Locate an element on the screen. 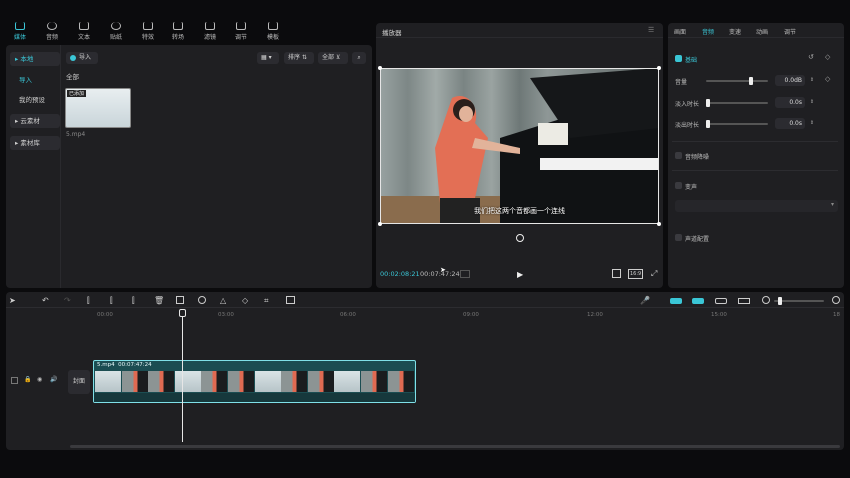 Image resolution: width=850 pixels, height=478 pixels. tab-animation: 动画 is located at coordinates (762, 31).